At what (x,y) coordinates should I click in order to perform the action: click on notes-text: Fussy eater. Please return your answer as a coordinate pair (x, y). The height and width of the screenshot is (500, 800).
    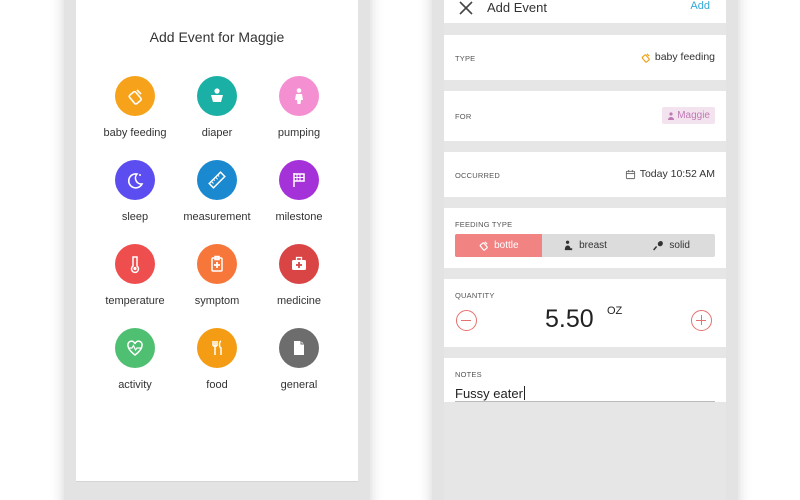
    Looking at the image, I should click on (489, 393).